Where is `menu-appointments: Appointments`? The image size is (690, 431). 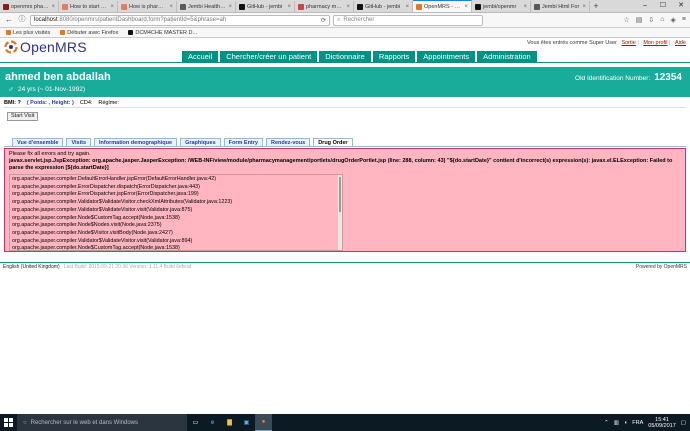 menu-appointments: Appointments is located at coordinates (446, 56).